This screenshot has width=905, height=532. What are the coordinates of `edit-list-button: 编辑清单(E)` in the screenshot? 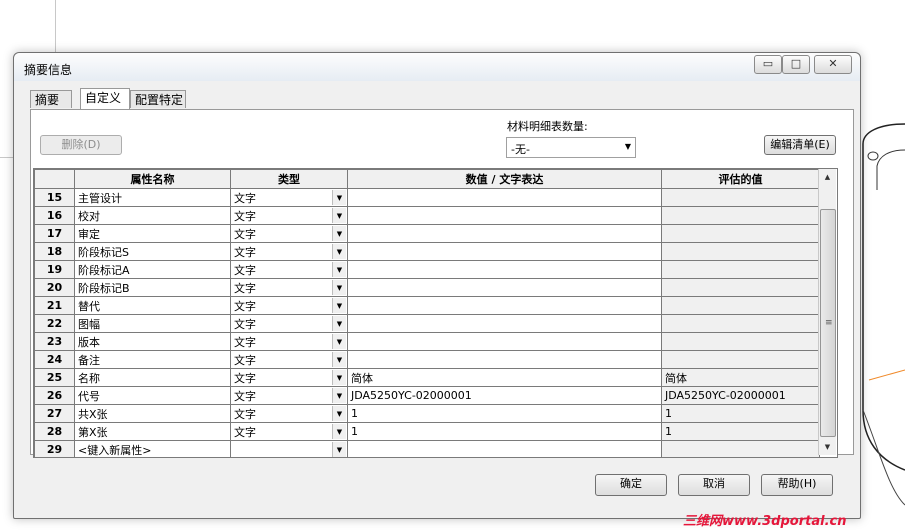 It's located at (800, 145).